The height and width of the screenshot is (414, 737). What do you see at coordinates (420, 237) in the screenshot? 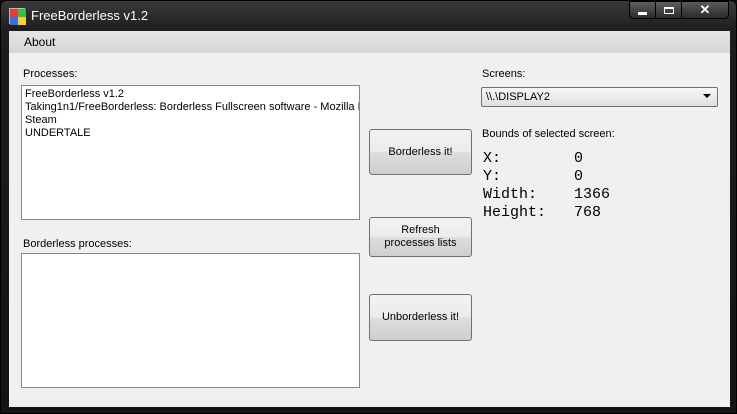
I see `refresh-processes-button: Refresh processes lists` at bounding box center [420, 237].